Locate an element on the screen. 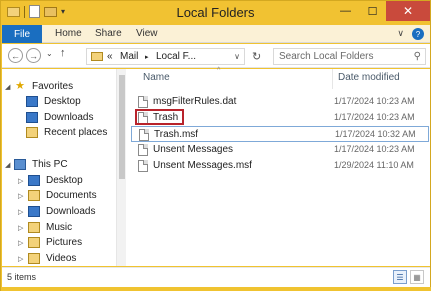 This screenshot has width=431, height=291. nav-favorites-desktop: Desktop is located at coordinates (53, 101).